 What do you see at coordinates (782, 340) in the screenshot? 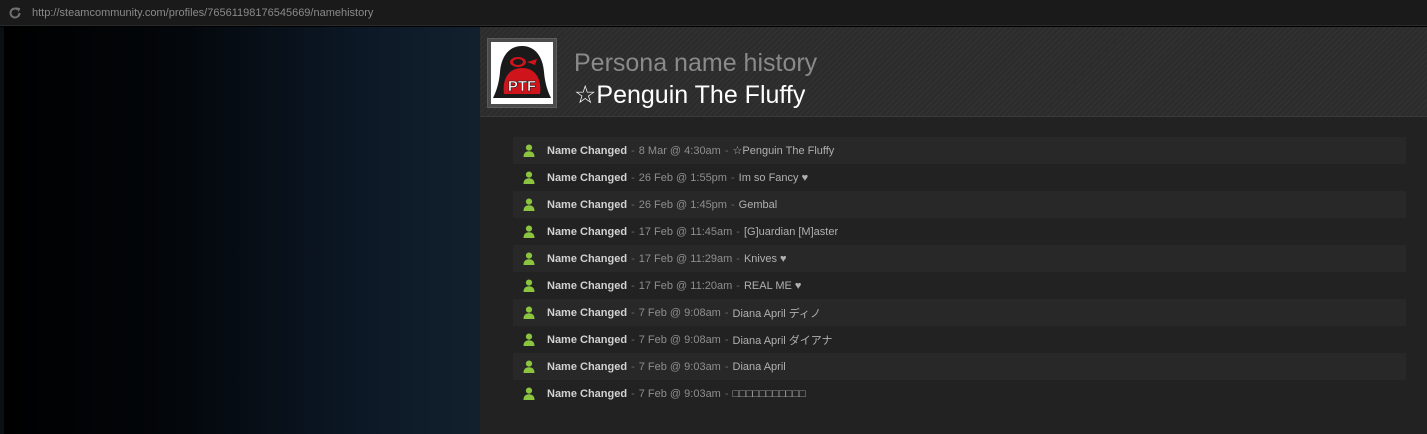
I see `entry-name: Diana April ダイアナ` at bounding box center [782, 340].